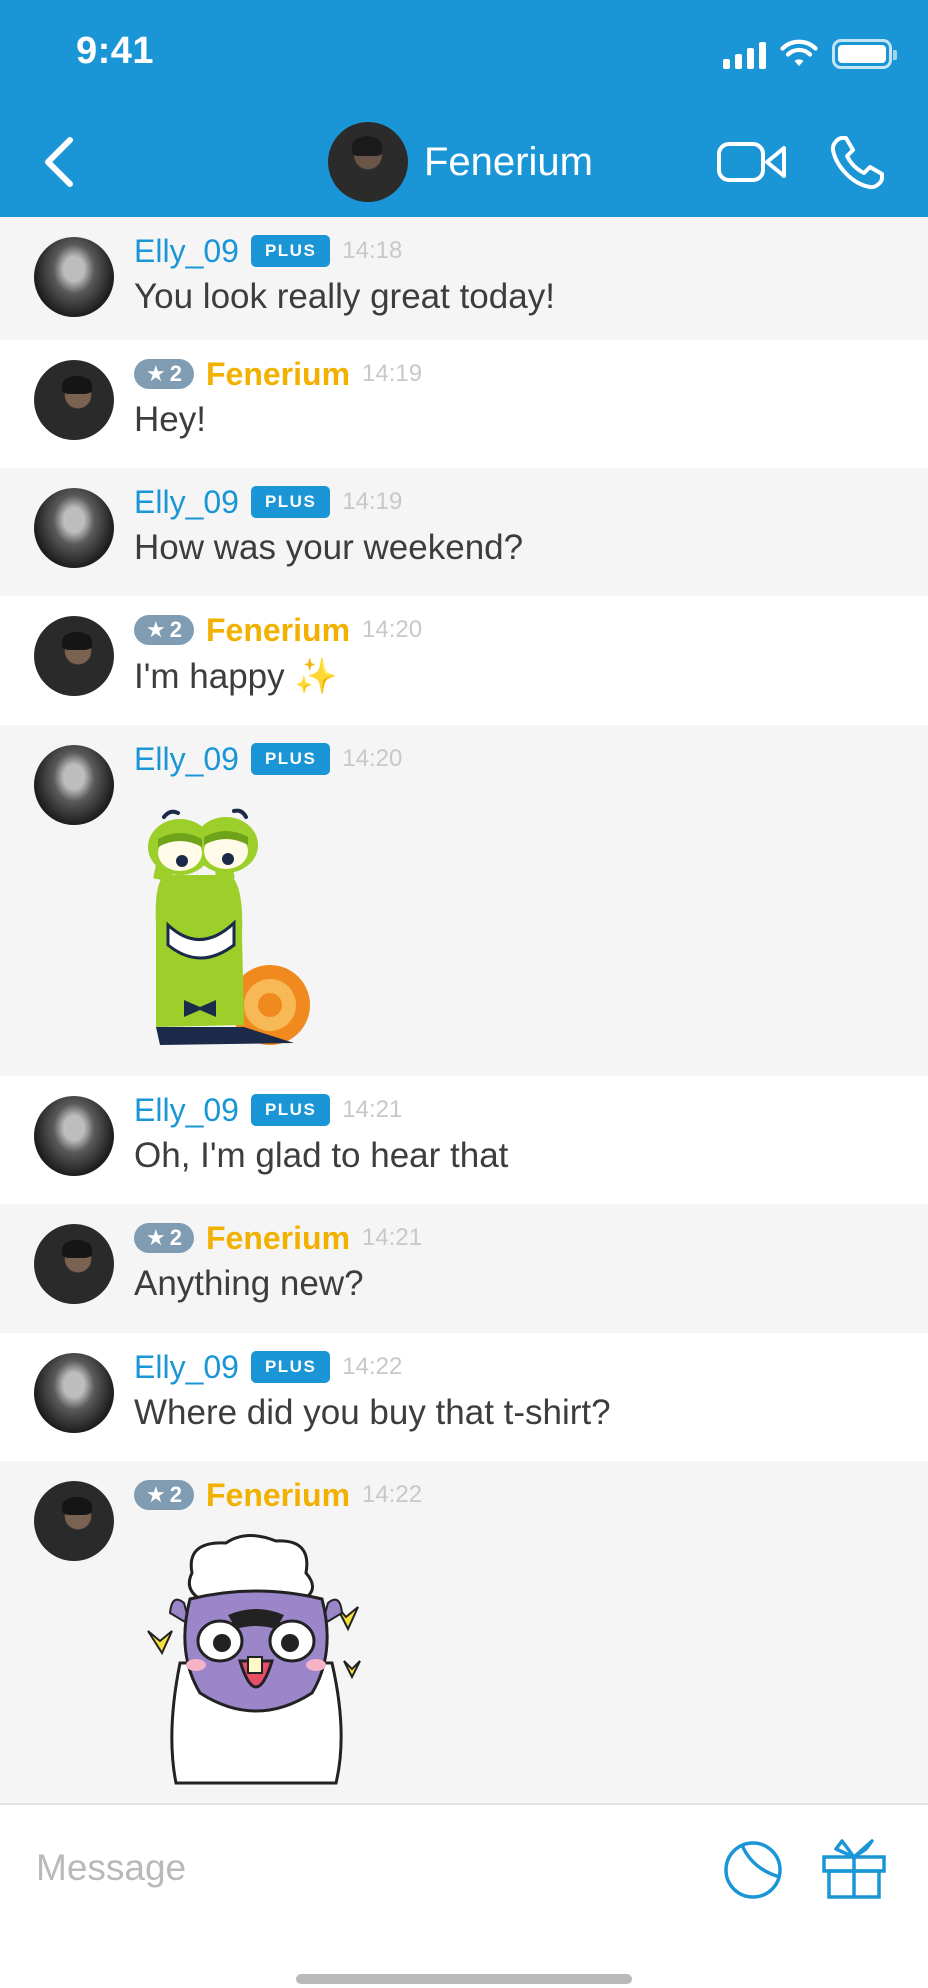  Describe the element at coordinates (464, 1895) in the screenshot. I see `message-composer` at that location.